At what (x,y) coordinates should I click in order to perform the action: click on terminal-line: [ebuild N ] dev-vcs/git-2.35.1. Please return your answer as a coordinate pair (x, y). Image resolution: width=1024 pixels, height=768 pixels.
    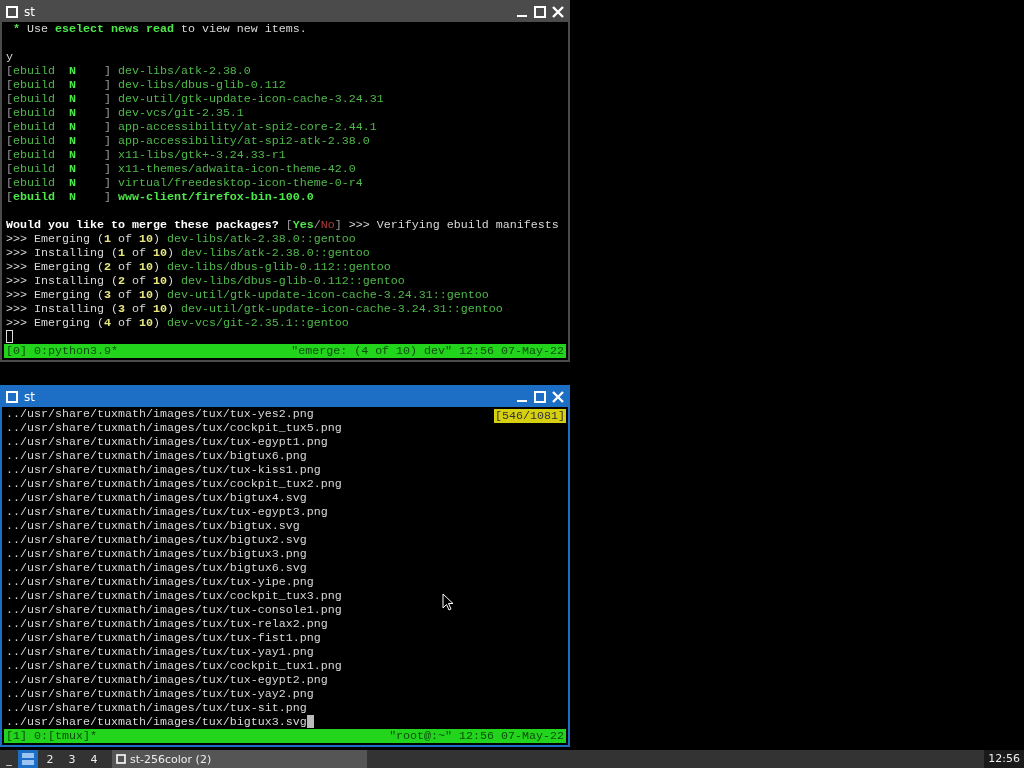
    Looking at the image, I should click on (125, 113).